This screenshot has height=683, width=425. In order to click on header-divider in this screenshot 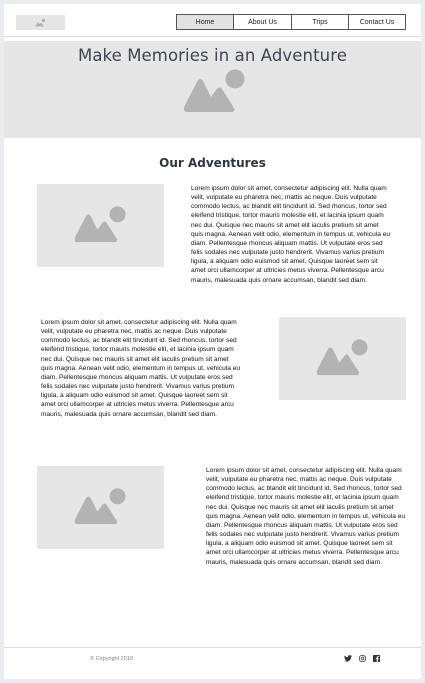, I will do `click(212, 36)`.